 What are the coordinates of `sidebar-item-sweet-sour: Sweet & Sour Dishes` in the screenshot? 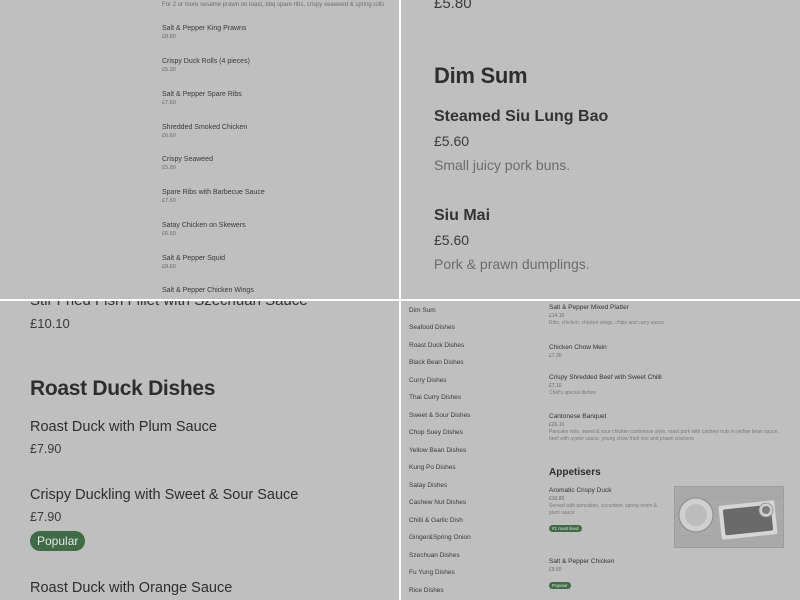 It's located at (439, 415).